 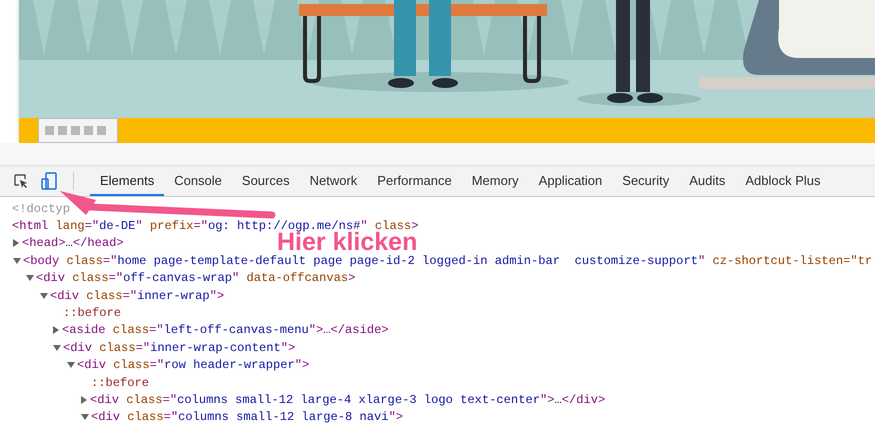 I want to click on panel-tab: Audits, so click(x=707, y=181).